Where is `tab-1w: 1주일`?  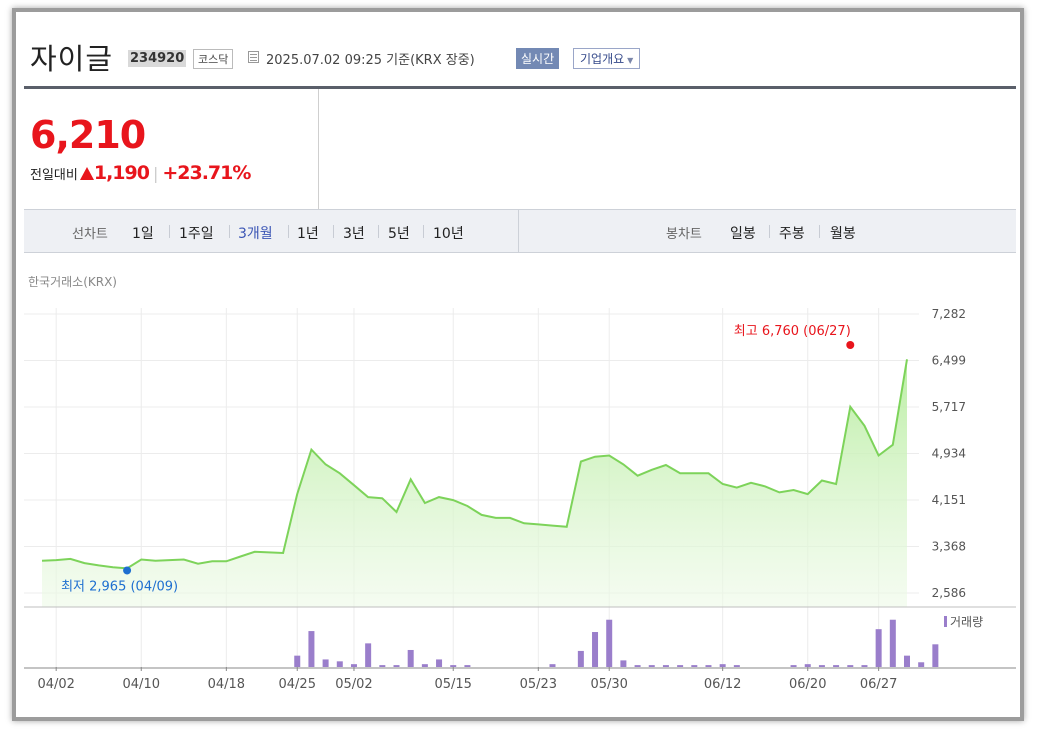 tab-1w: 1주일 is located at coordinates (196, 233).